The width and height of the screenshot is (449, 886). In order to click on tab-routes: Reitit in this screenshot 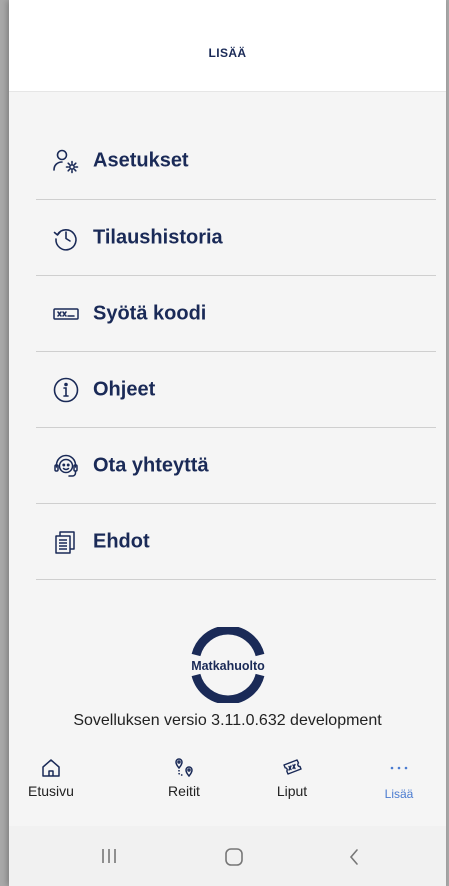, I will do `click(184, 786)`.